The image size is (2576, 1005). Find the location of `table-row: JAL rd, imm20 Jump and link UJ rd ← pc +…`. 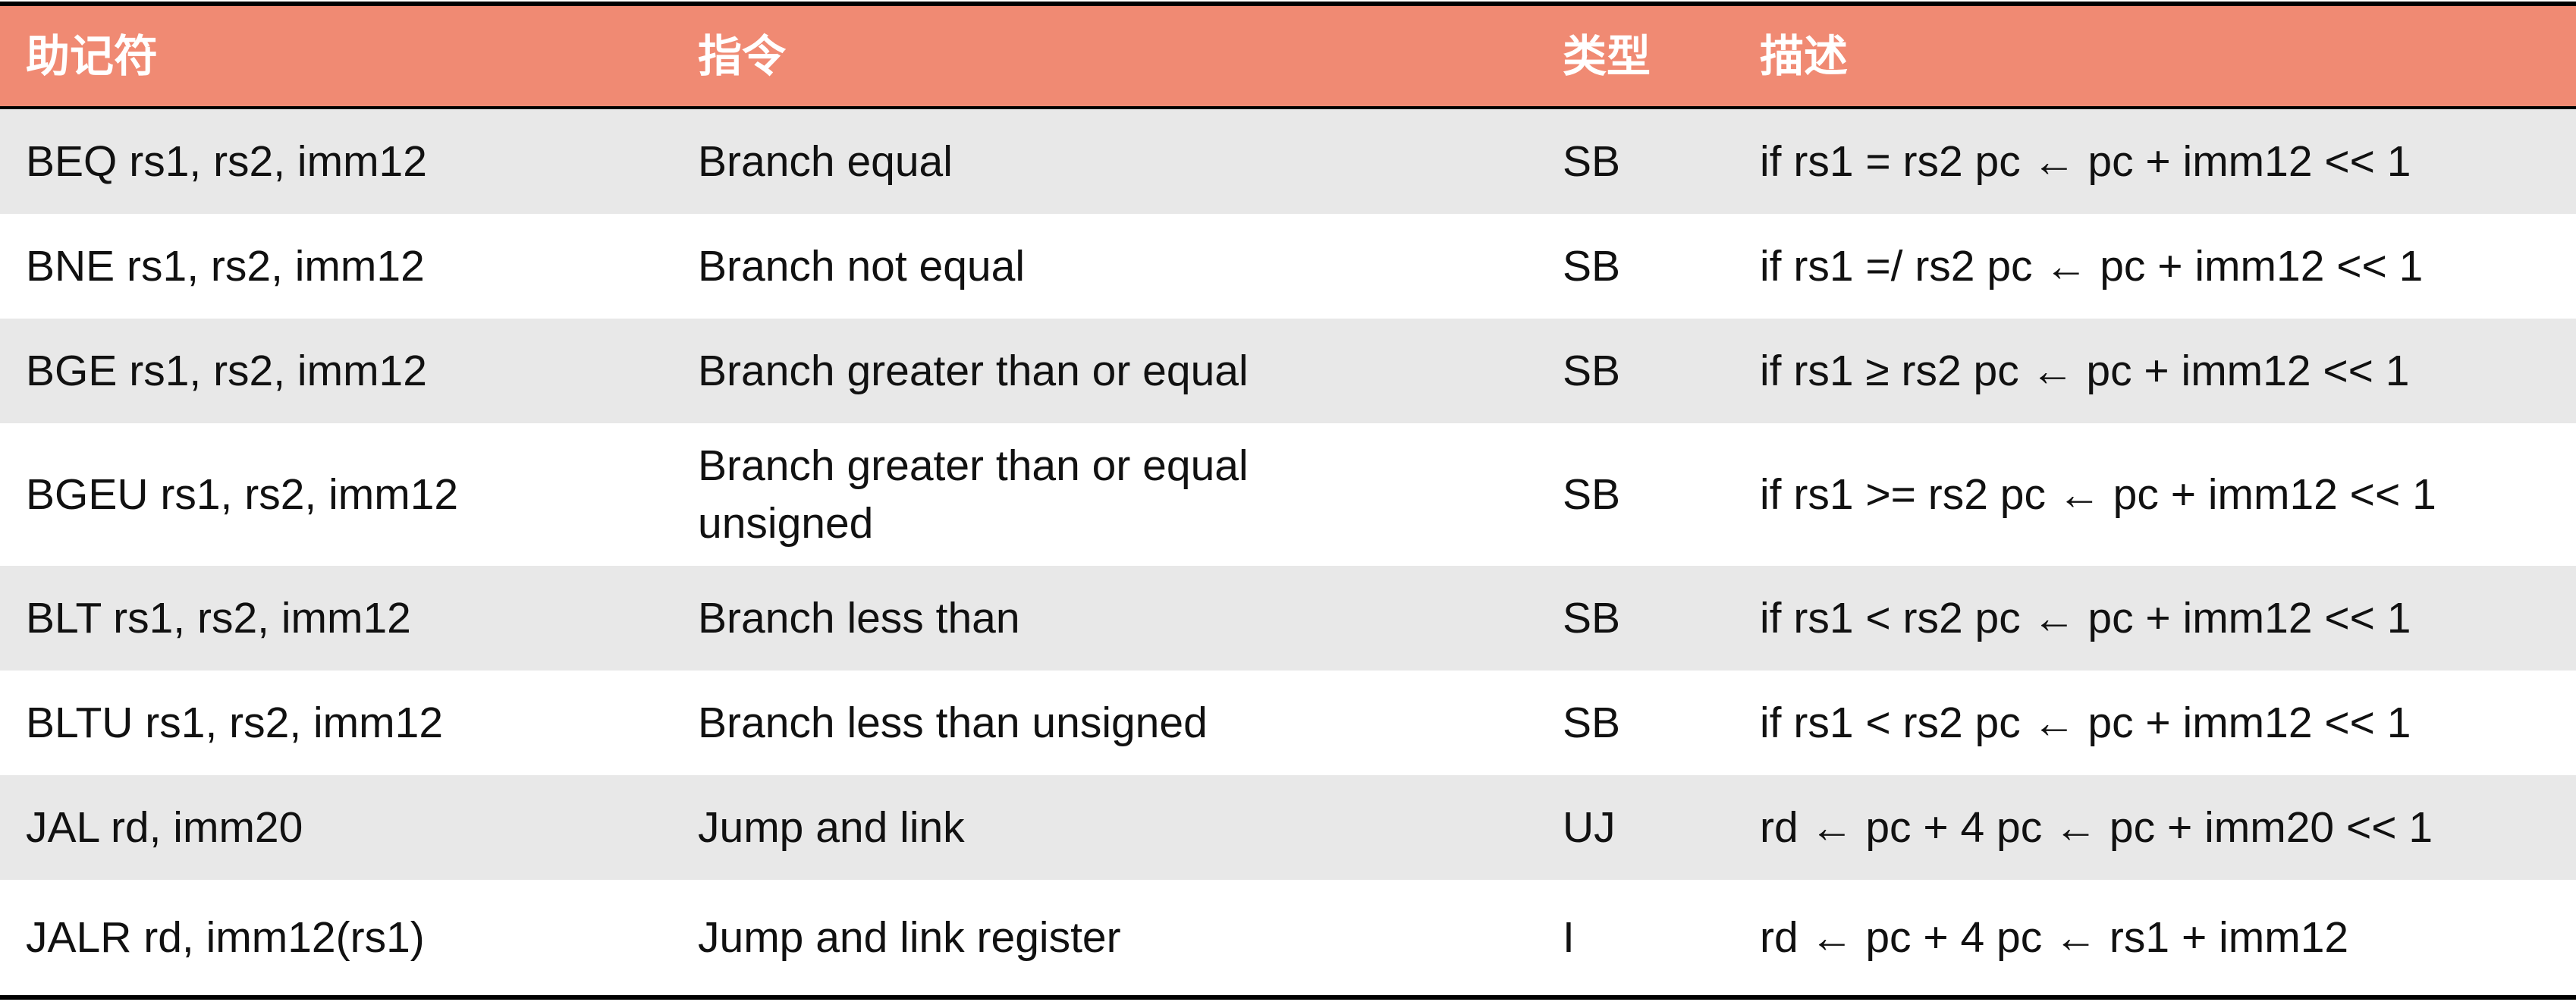

table-row: JAL rd, imm20 Jump and link UJ rd ← pc +… is located at coordinates (1288, 828).